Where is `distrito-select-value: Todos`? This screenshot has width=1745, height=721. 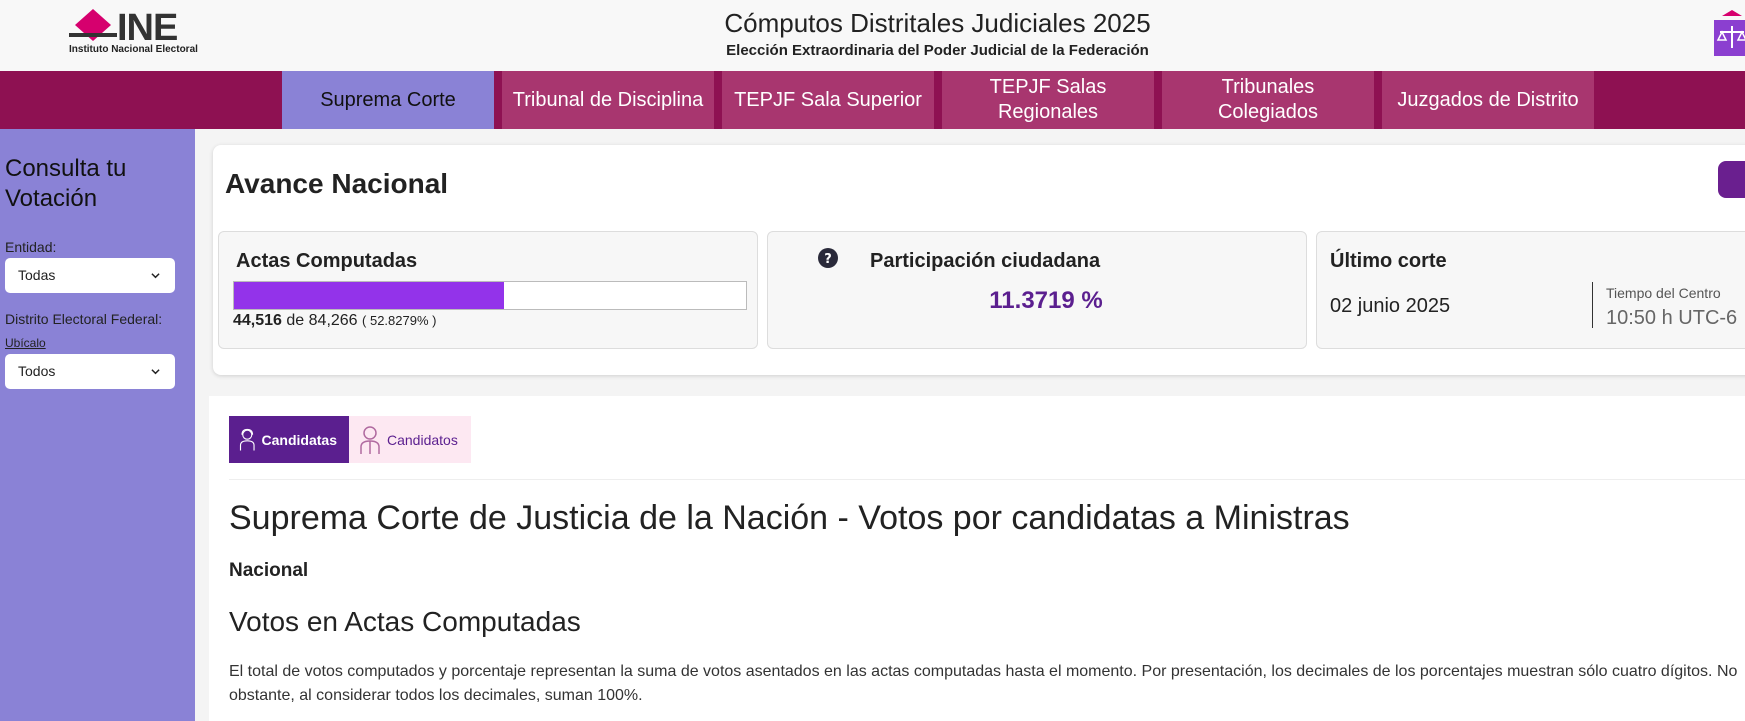 distrito-select-value: Todos is located at coordinates (37, 371).